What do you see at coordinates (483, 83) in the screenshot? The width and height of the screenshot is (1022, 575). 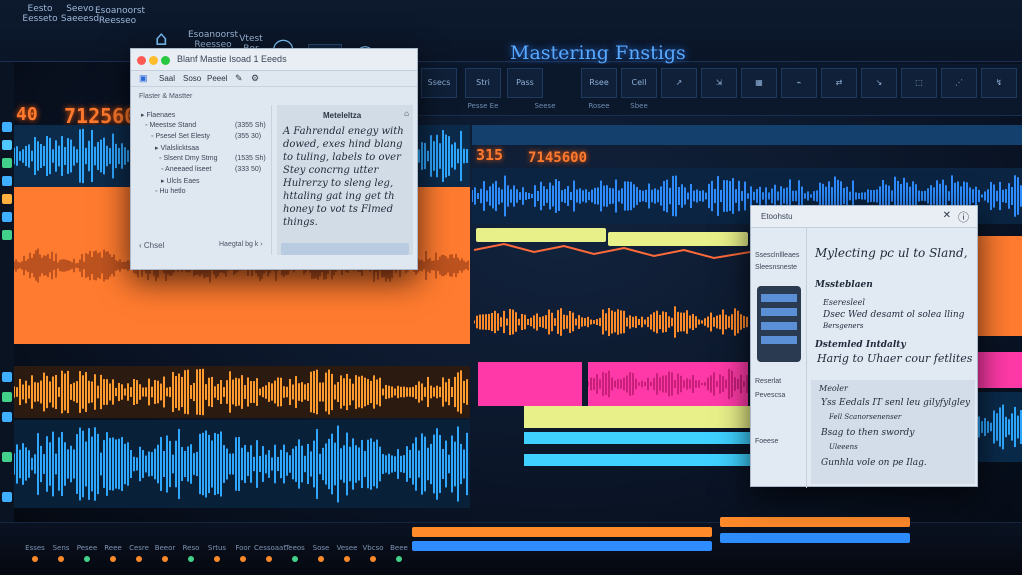 I see `tb2-button-2: Stri` at bounding box center [483, 83].